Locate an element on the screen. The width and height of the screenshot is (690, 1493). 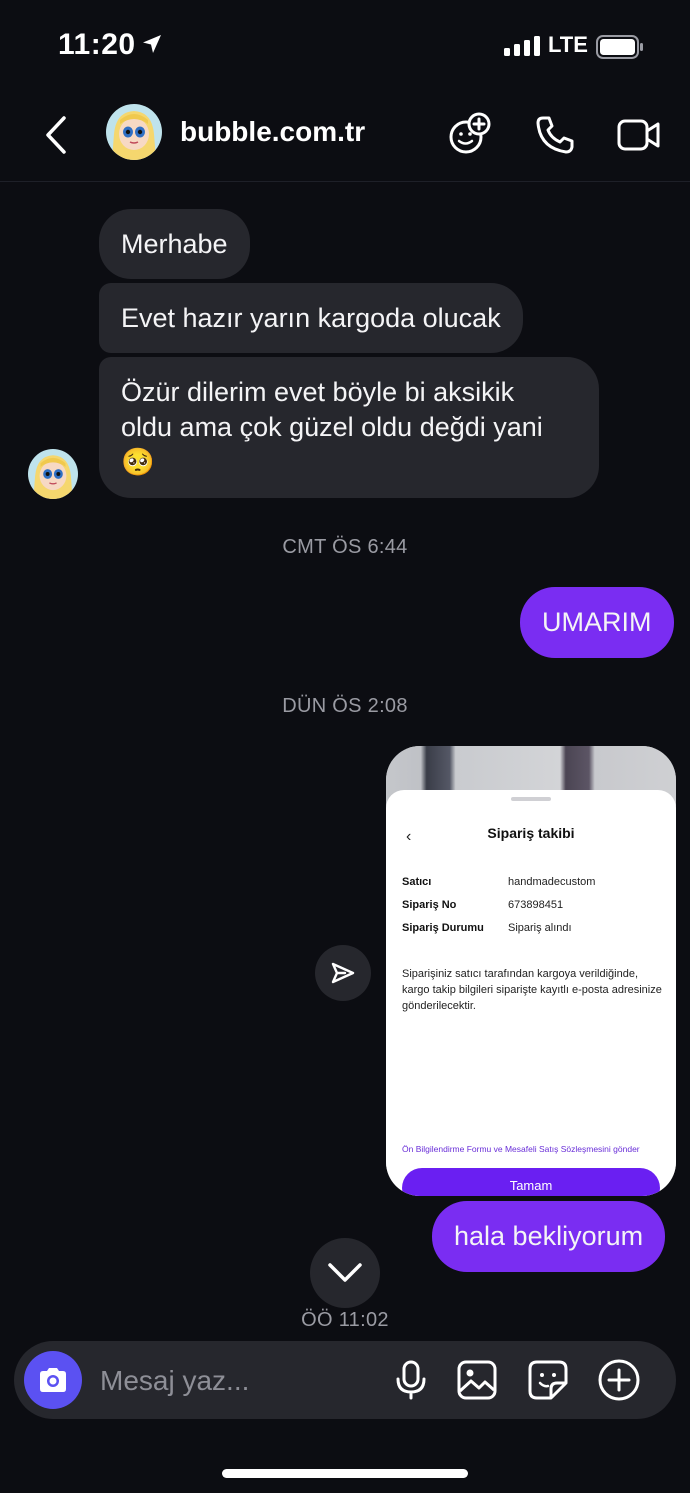
battery-icon is located at coordinates (619, 47).